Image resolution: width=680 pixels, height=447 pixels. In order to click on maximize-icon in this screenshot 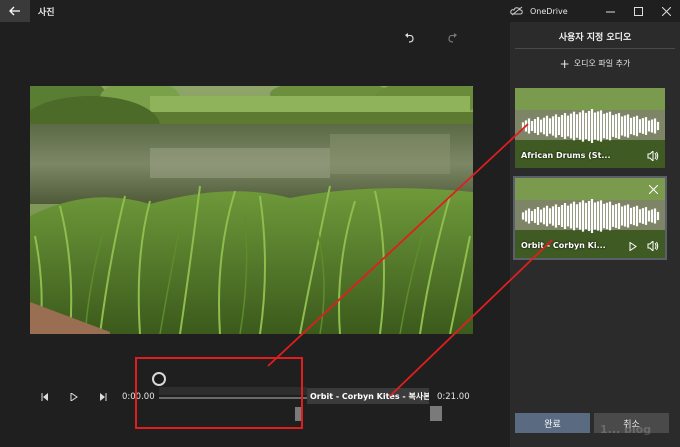, I will do `click(638, 11)`.